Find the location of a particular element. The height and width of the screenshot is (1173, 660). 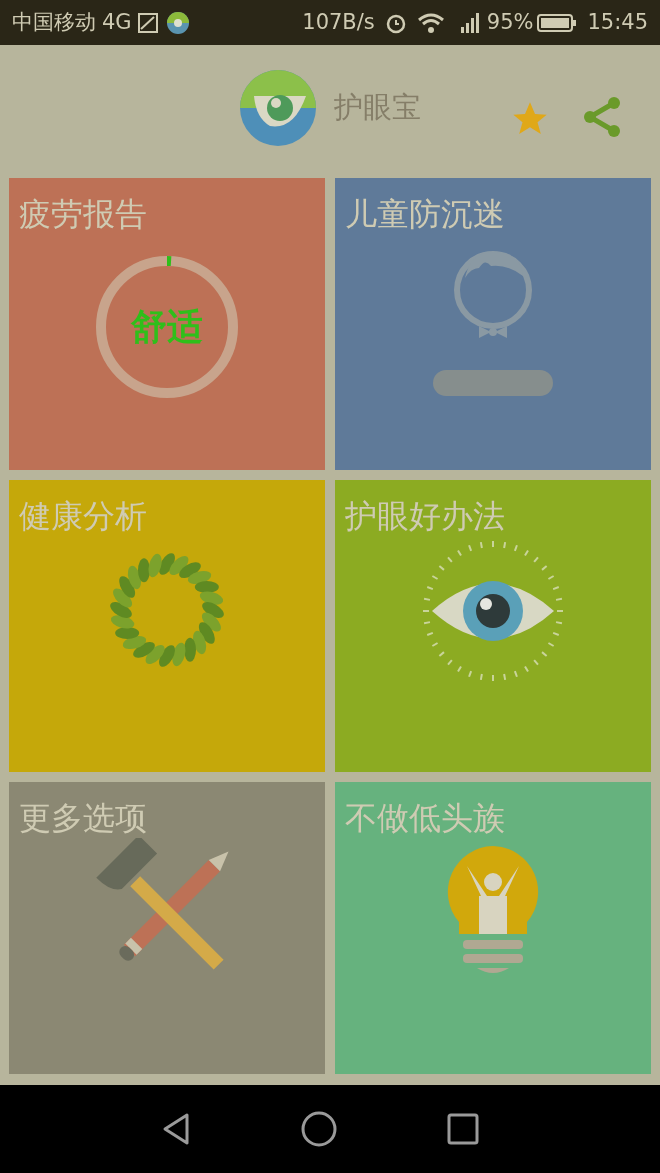

image-icon is located at coordinates (147, 22).